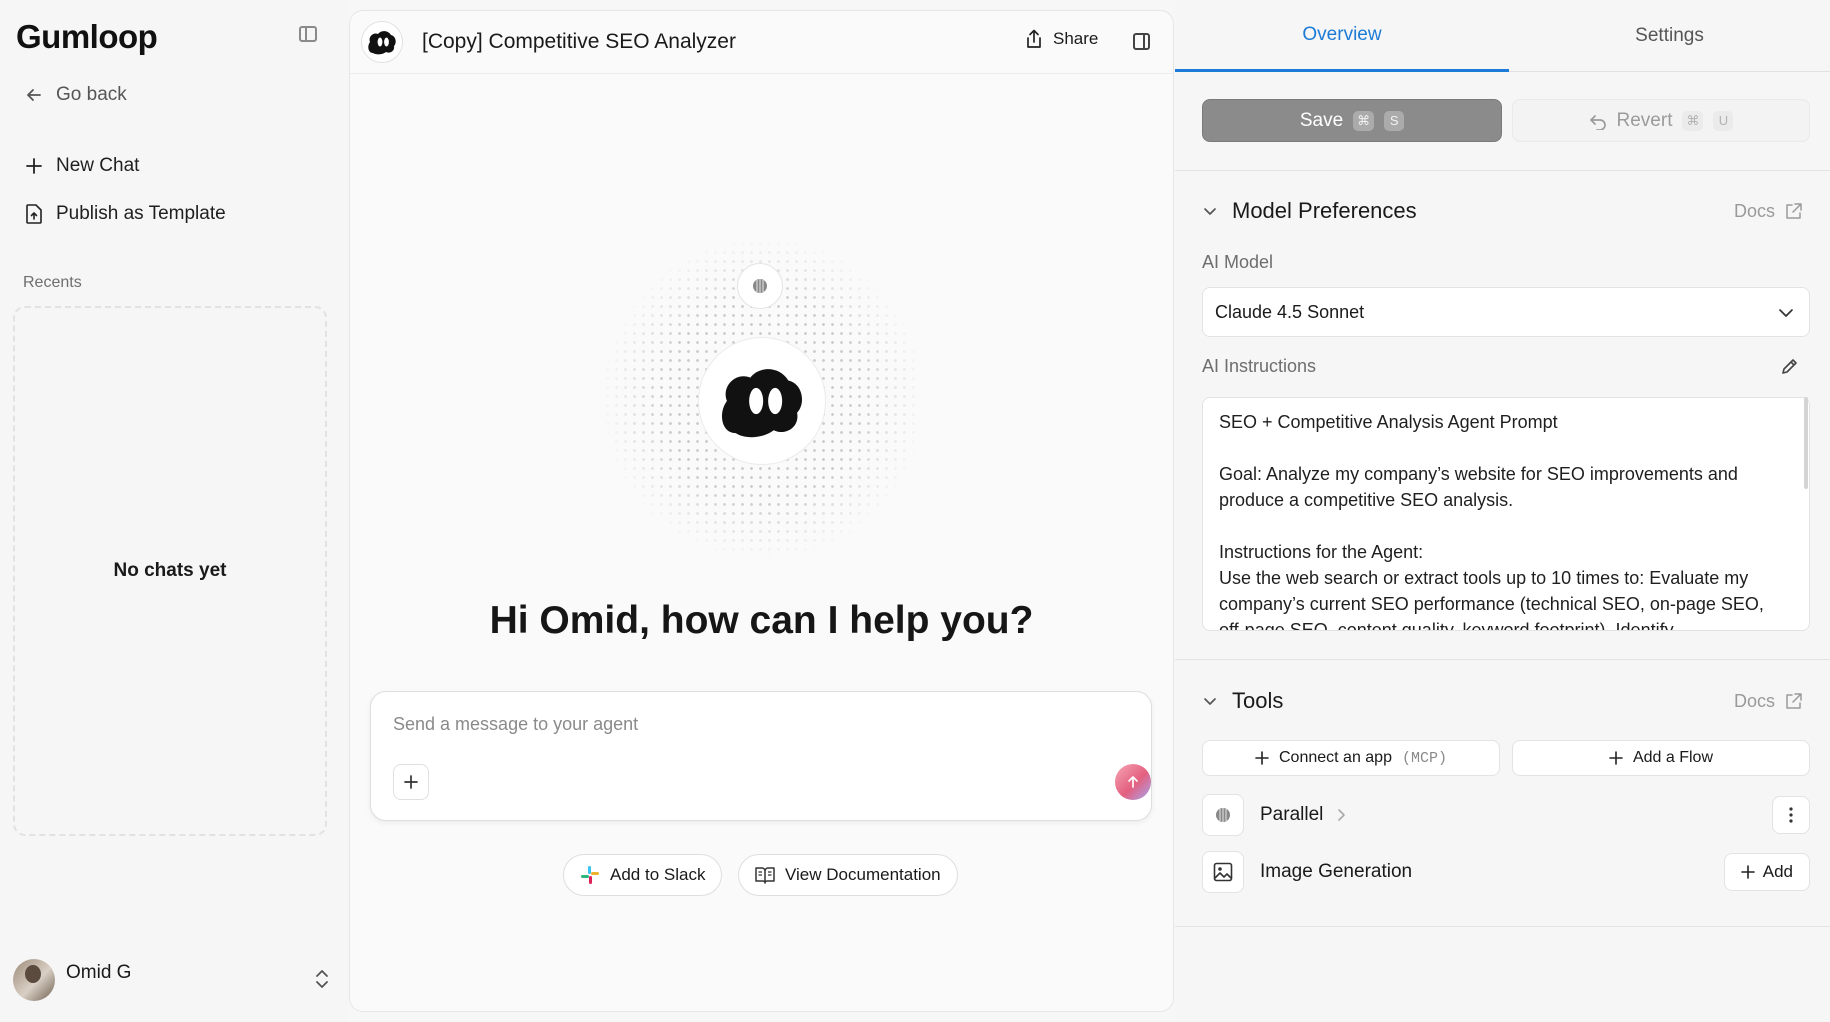 The image size is (1830, 1022). I want to click on agent-avatar, so click(382, 42).